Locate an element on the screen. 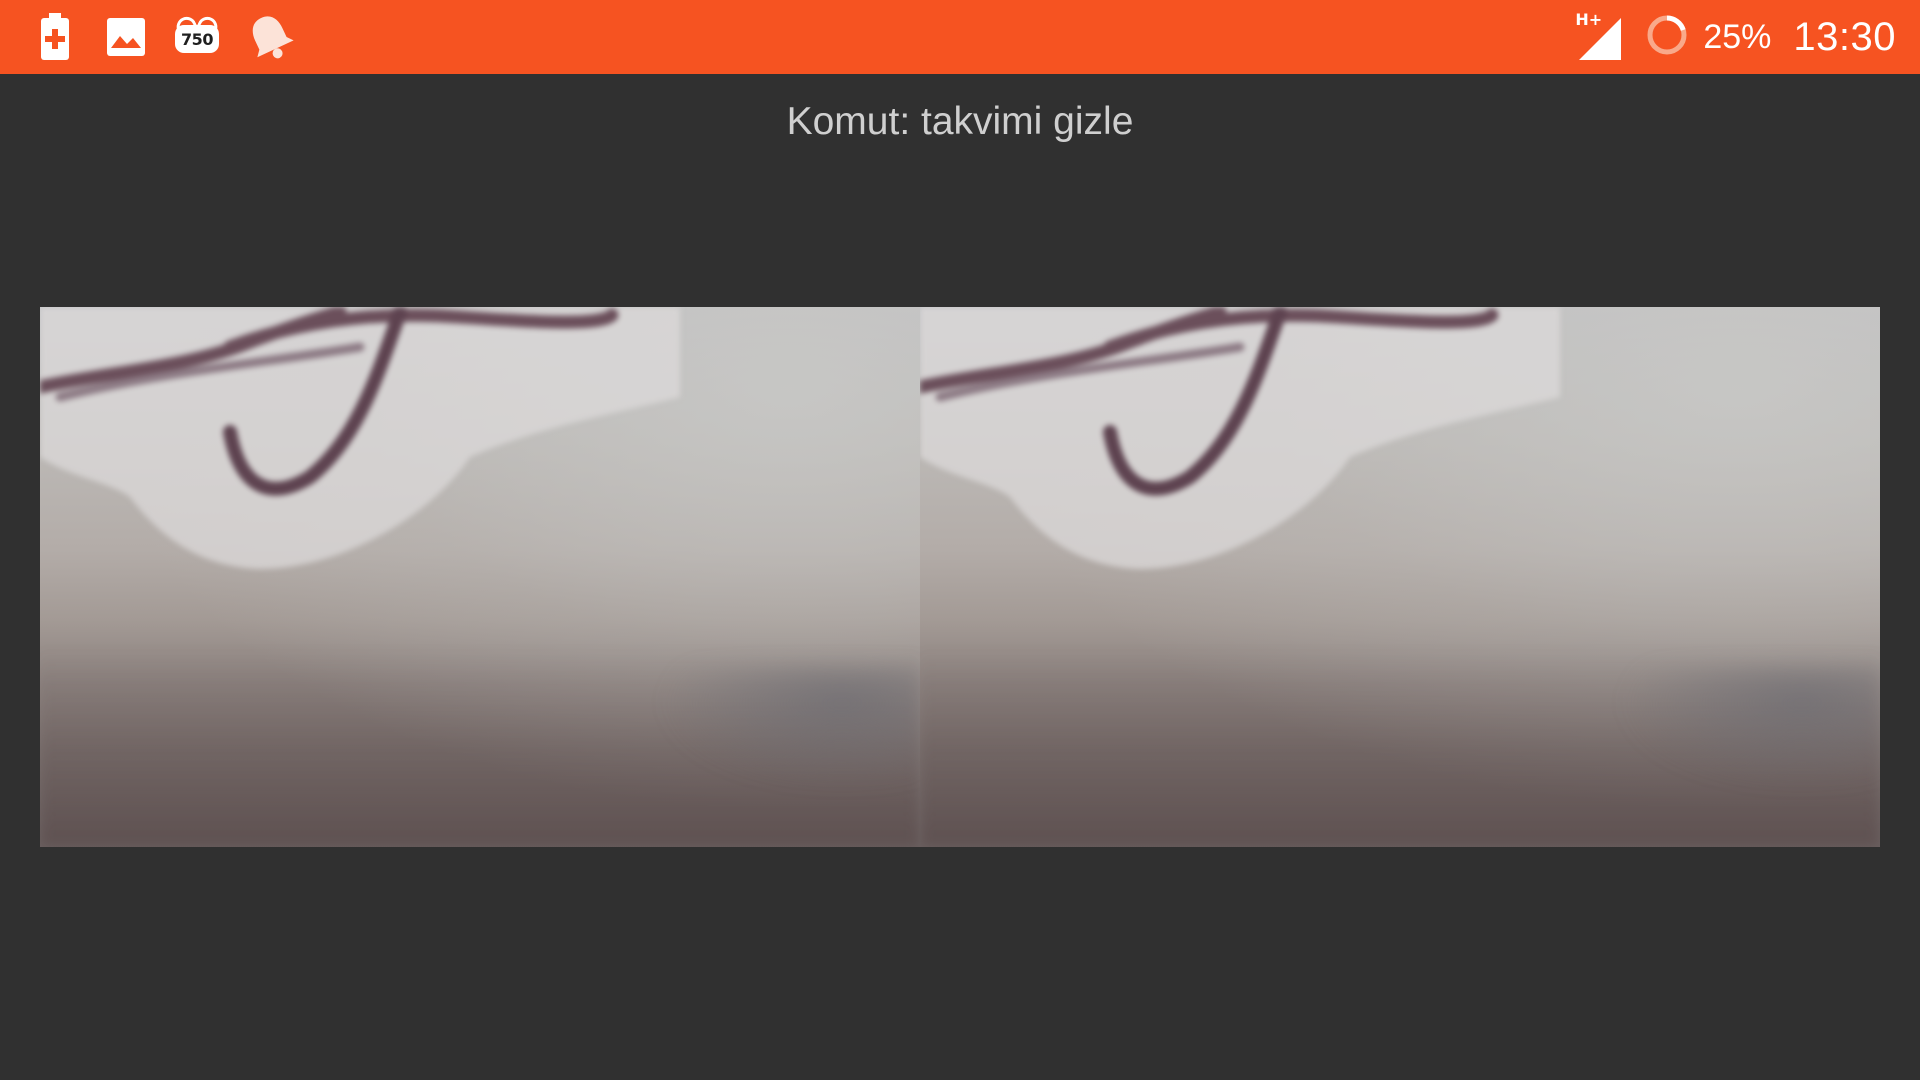  image-gallery-icon is located at coordinates (126, 37).